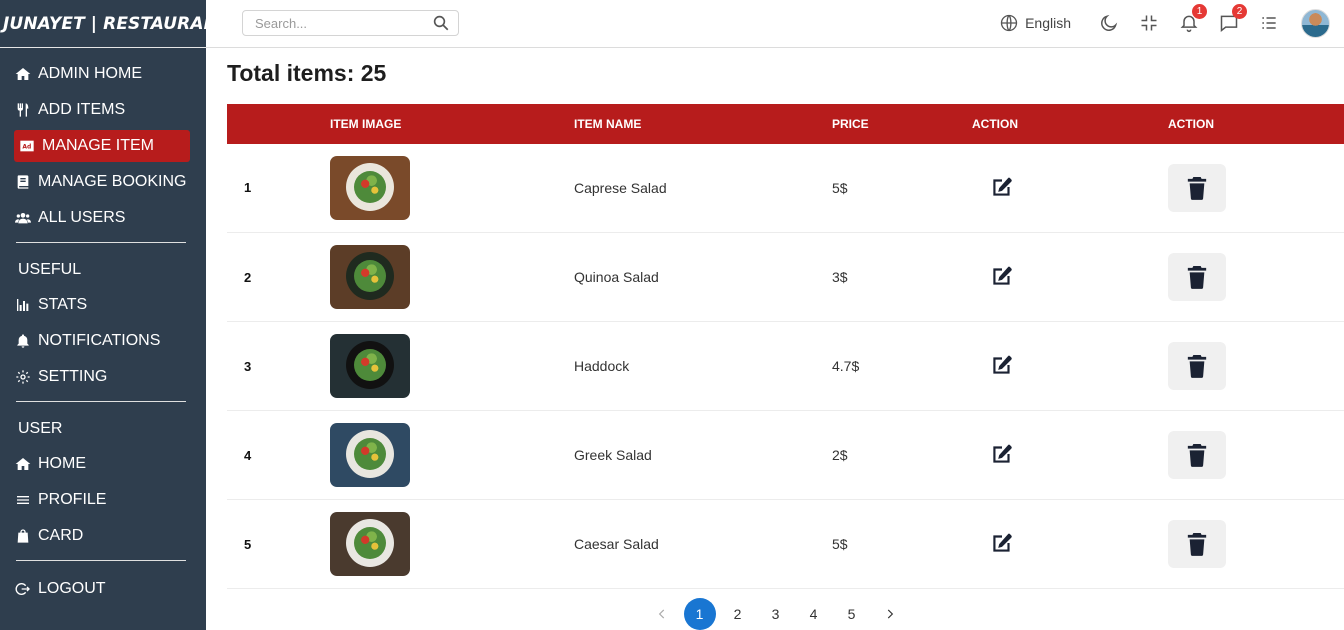 This screenshot has width=1344, height=630. Describe the element at coordinates (775, 24) in the screenshot. I see `topbar: English 1 2` at that location.